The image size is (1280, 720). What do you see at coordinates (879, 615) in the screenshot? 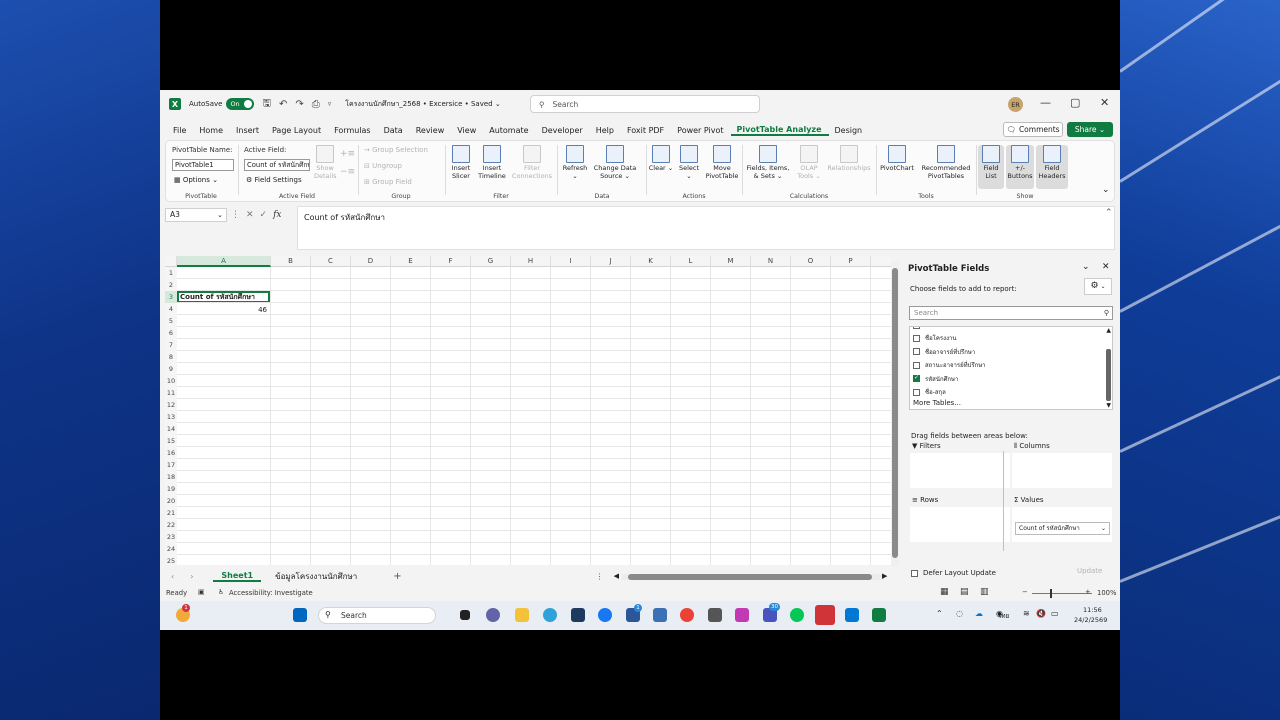
I see `excel-taskbar-icon` at bounding box center [879, 615].